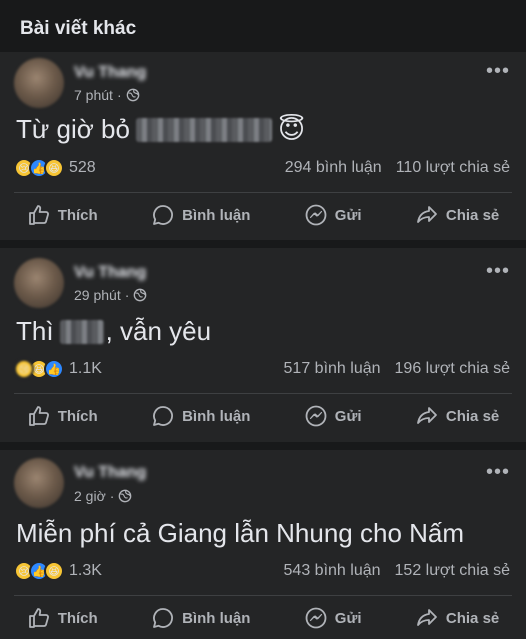 Image resolution: width=526 pixels, height=639 pixels. Describe the element at coordinates (24, 369) in the screenshot. I see `sad-reaction-icon: 😢` at that location.